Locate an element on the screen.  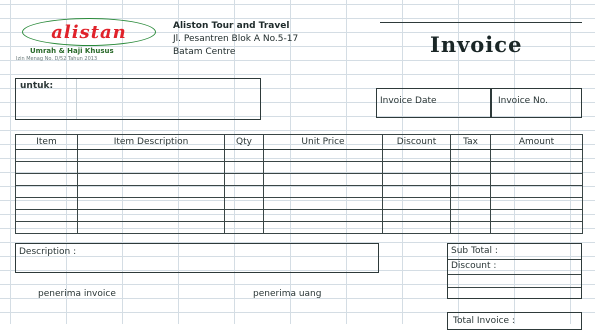
column-header-description: Item Description is located at coordinates (151, 142).